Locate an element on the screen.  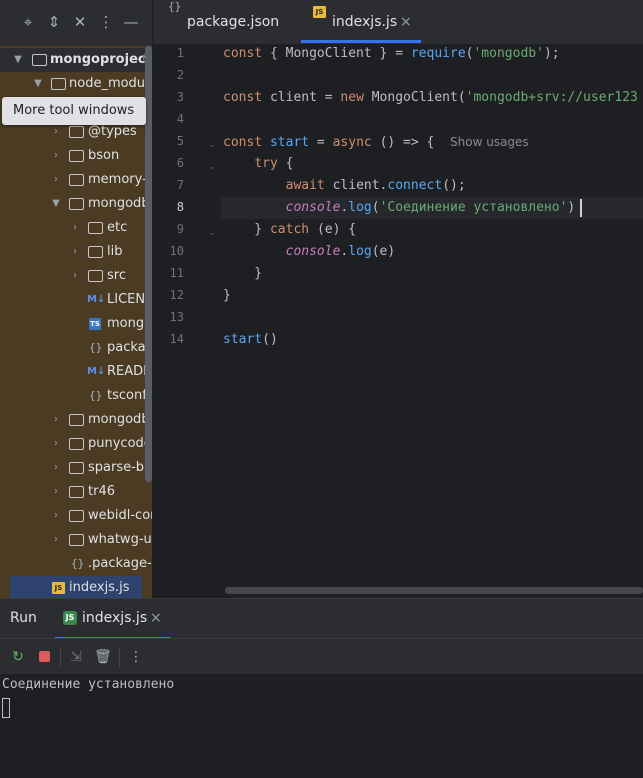
rerun-icon: ↻ is located at coordinates (18, 657).